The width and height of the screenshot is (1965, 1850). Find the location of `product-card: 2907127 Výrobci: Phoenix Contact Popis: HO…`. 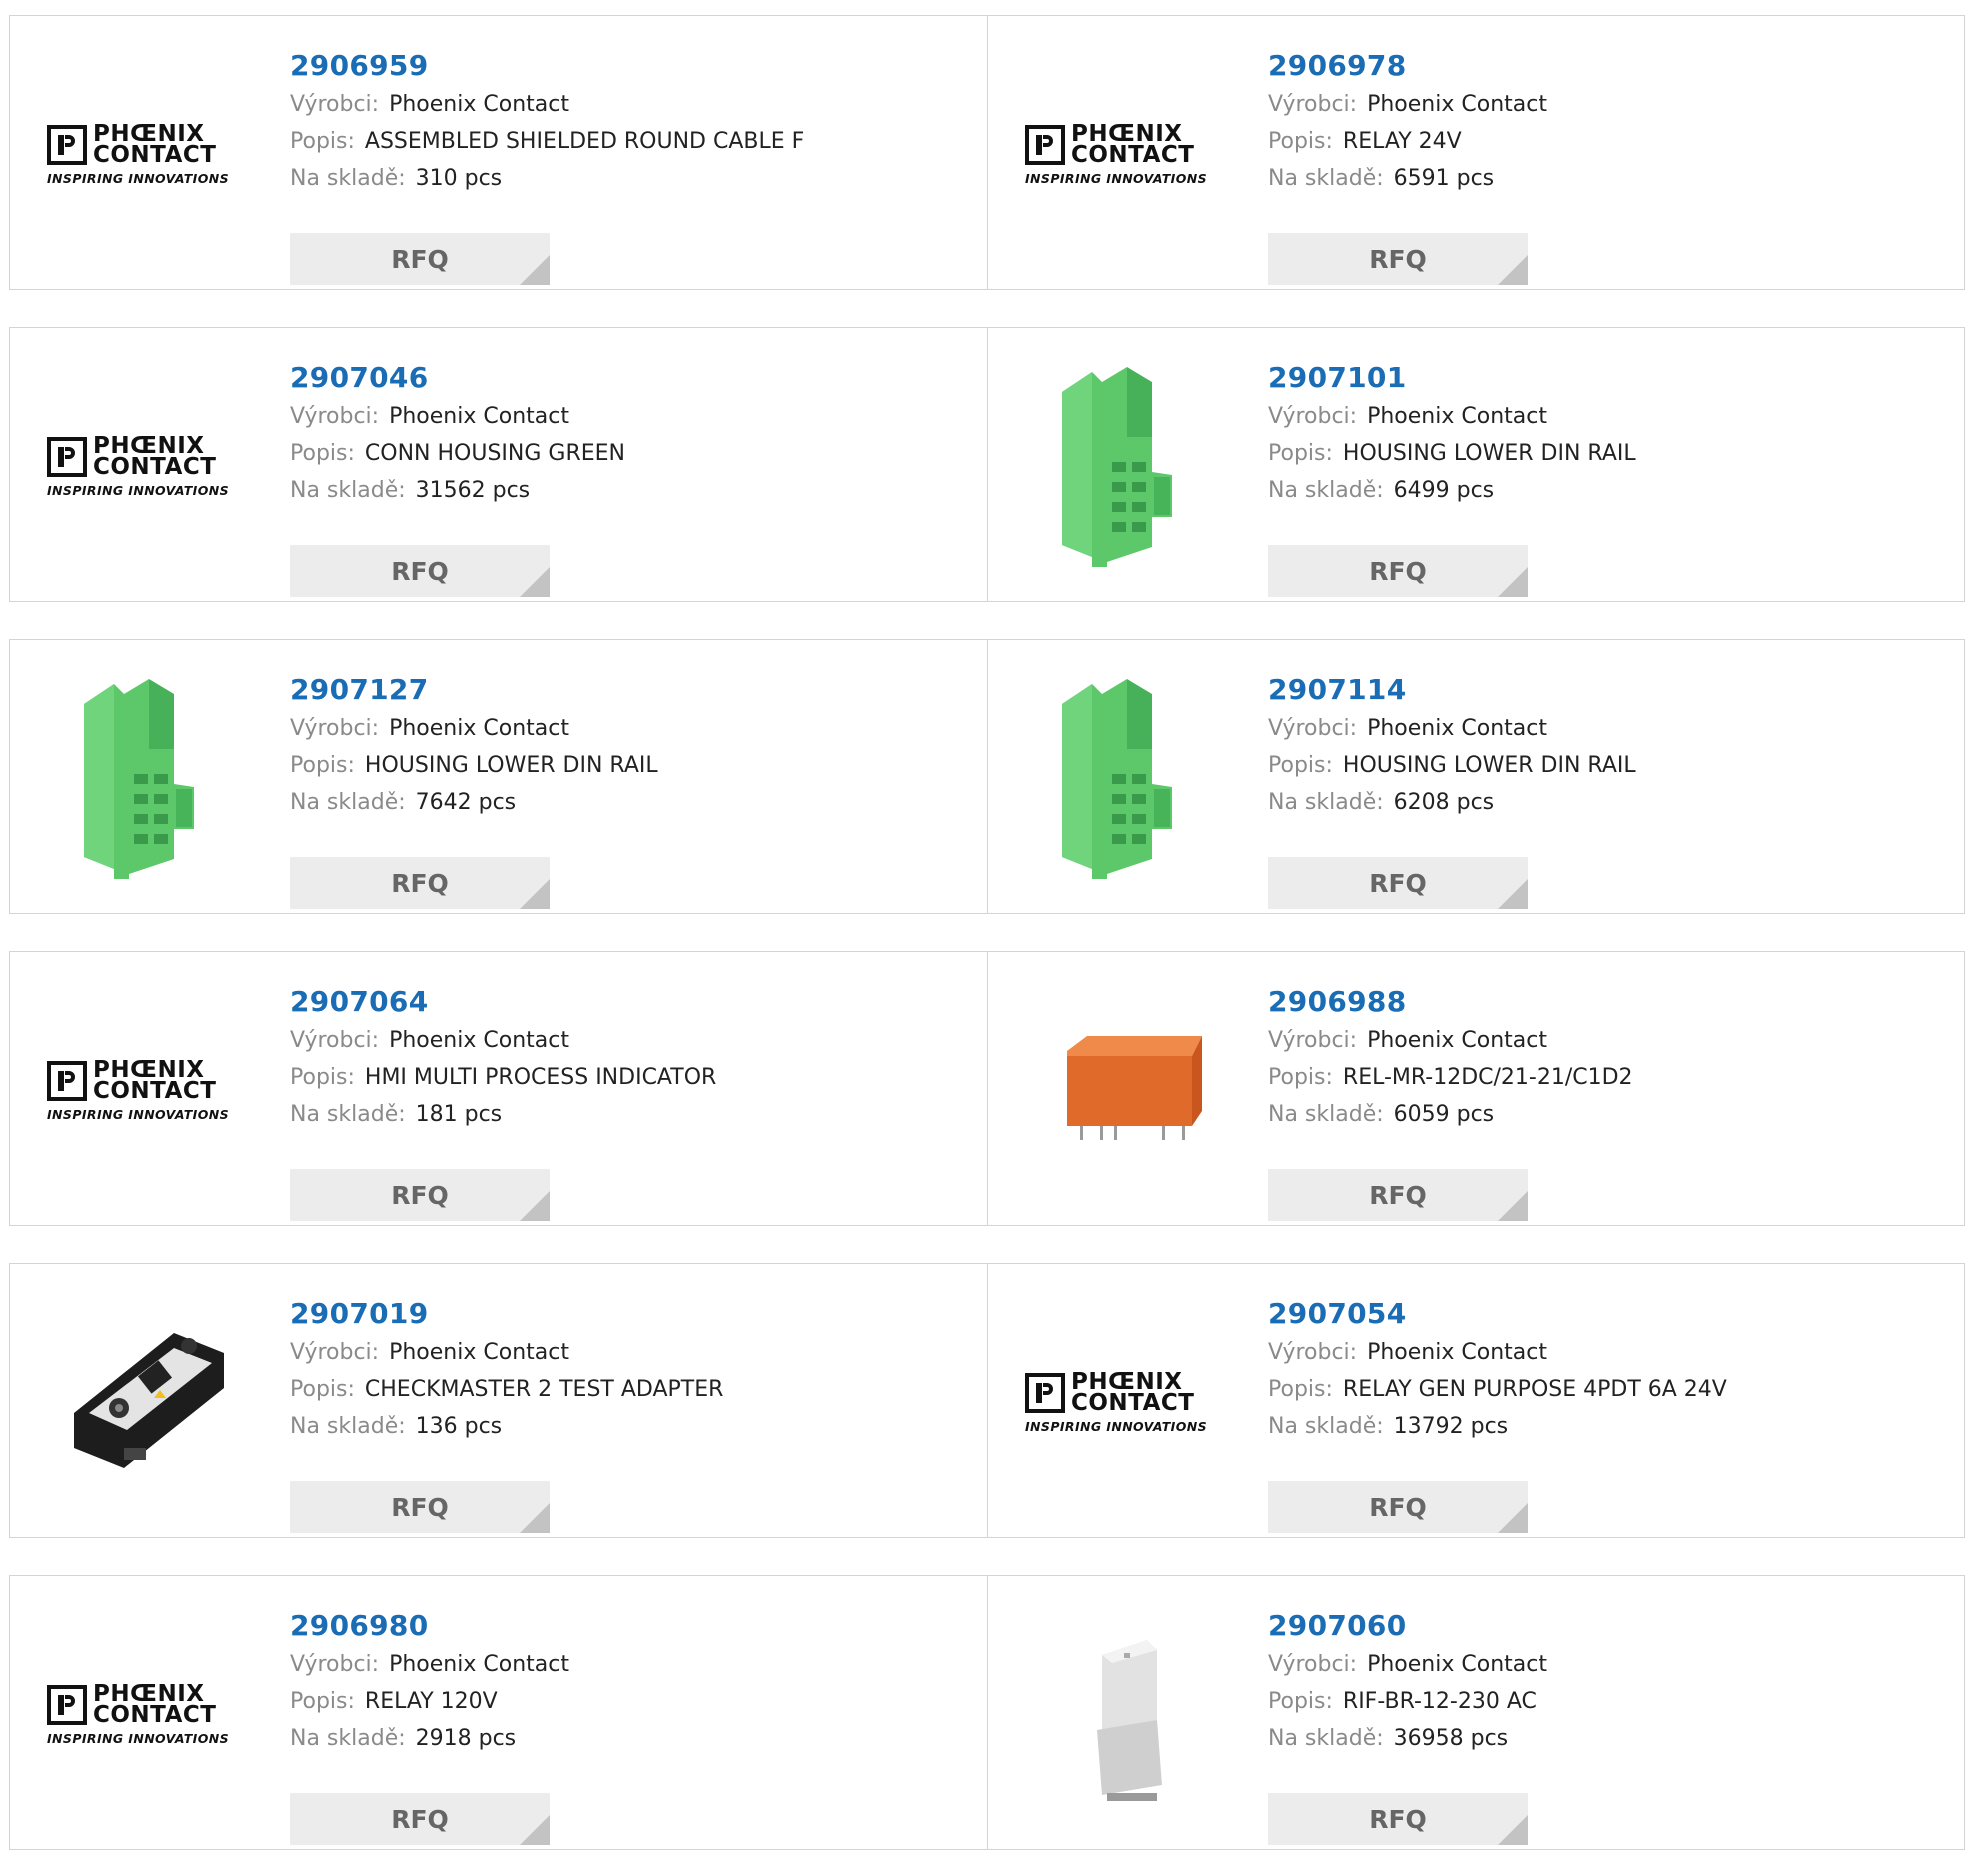

product-card: 2907127 Výrobci: Phoenix Contact Popis: HO… is located at coordinates (499, 776).